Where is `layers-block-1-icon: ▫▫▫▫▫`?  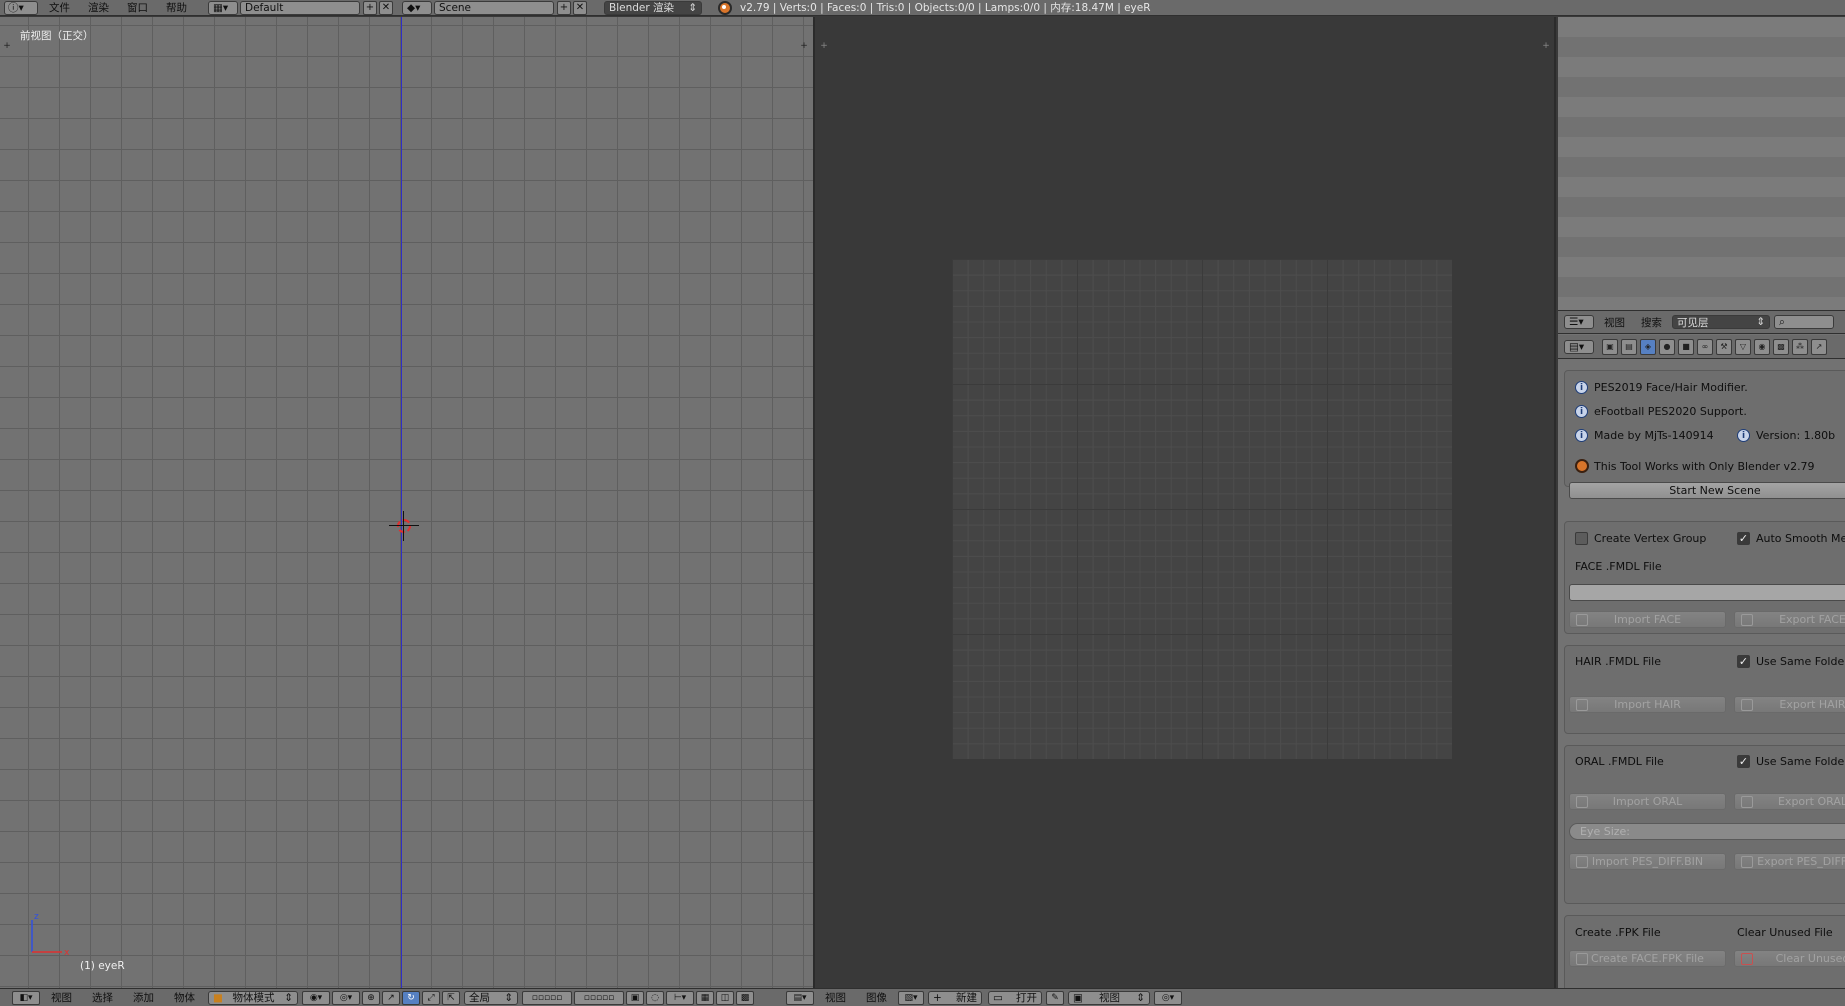
layers-block-1-icon: ▫▫▫▫▫ is located at coordinates (547, 997).